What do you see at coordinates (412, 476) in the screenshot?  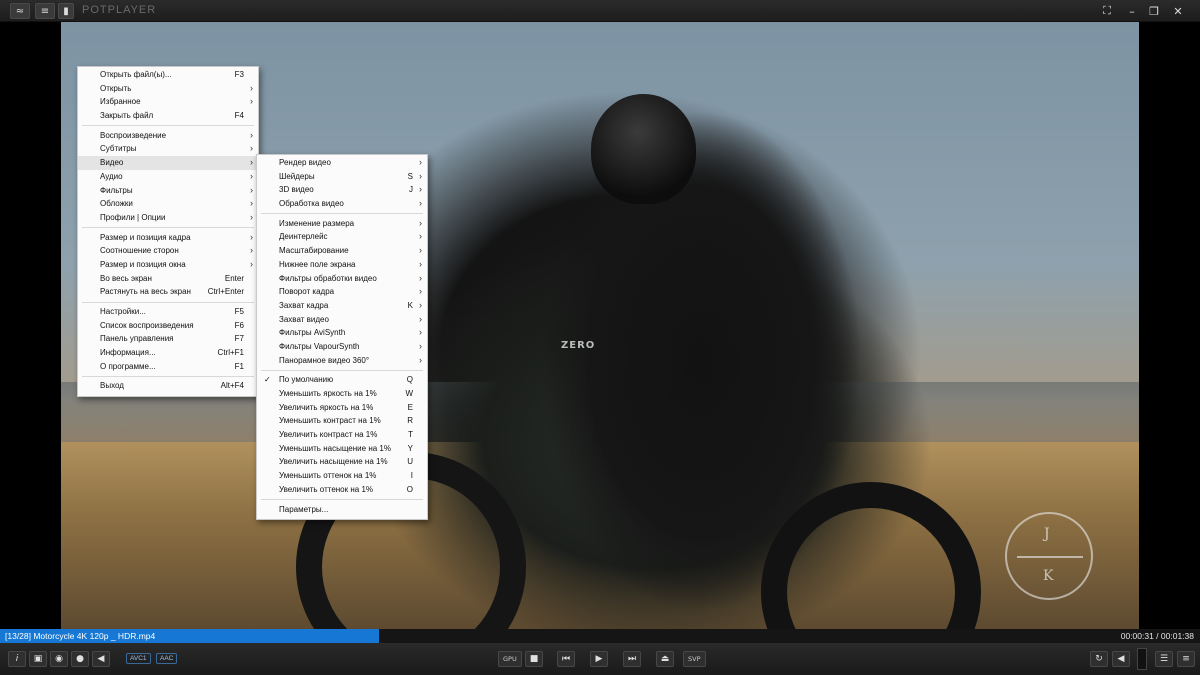 I see `menu-item-shortcut: I` at bounding box center [412, 476].